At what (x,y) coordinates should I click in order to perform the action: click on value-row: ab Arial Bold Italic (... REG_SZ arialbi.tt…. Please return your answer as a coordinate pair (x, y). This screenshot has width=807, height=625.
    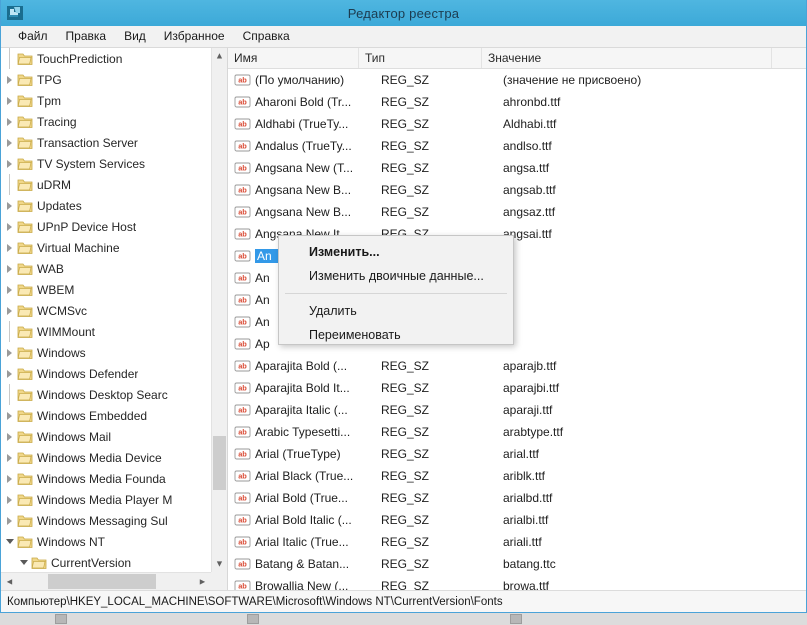
    Looking at the image, I should click on (517, 520).